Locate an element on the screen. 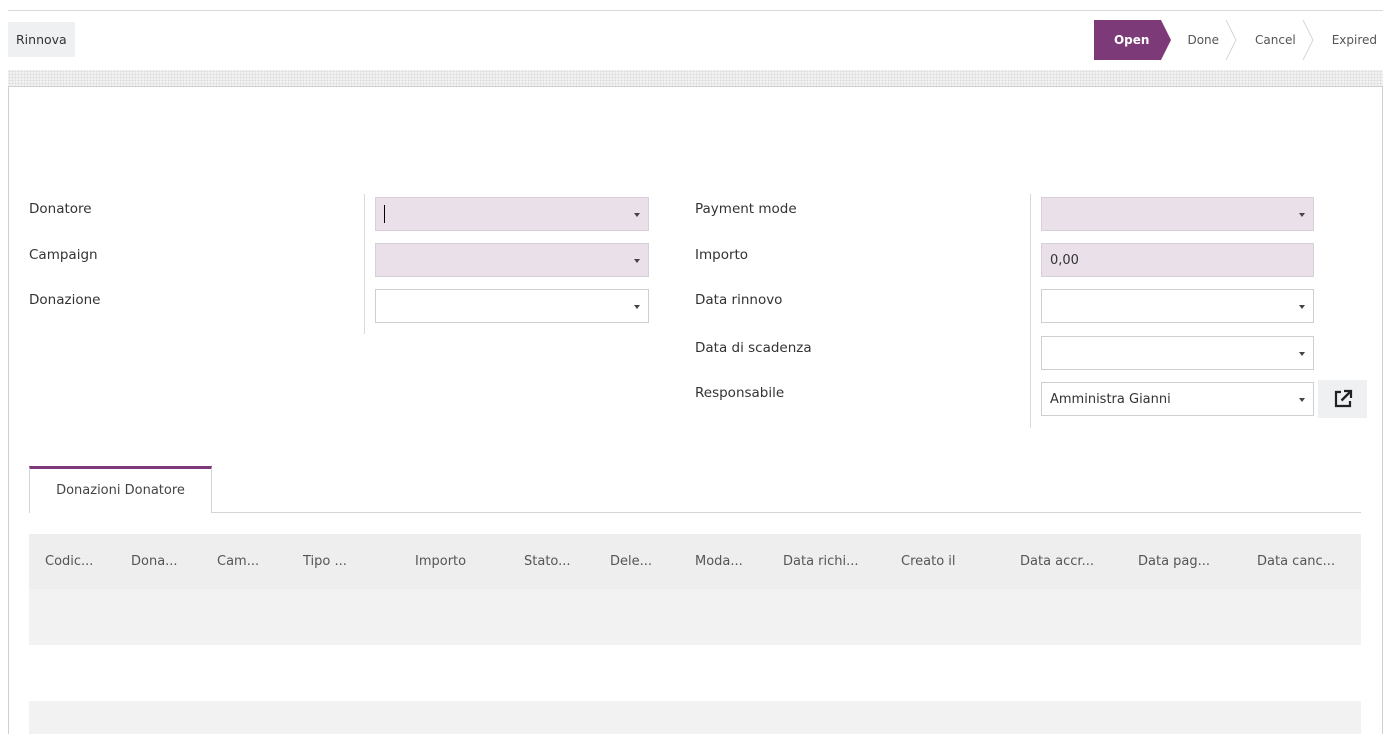 The image size is (1391, 734). payment-mode-field is located at coordinates (1177, 214).